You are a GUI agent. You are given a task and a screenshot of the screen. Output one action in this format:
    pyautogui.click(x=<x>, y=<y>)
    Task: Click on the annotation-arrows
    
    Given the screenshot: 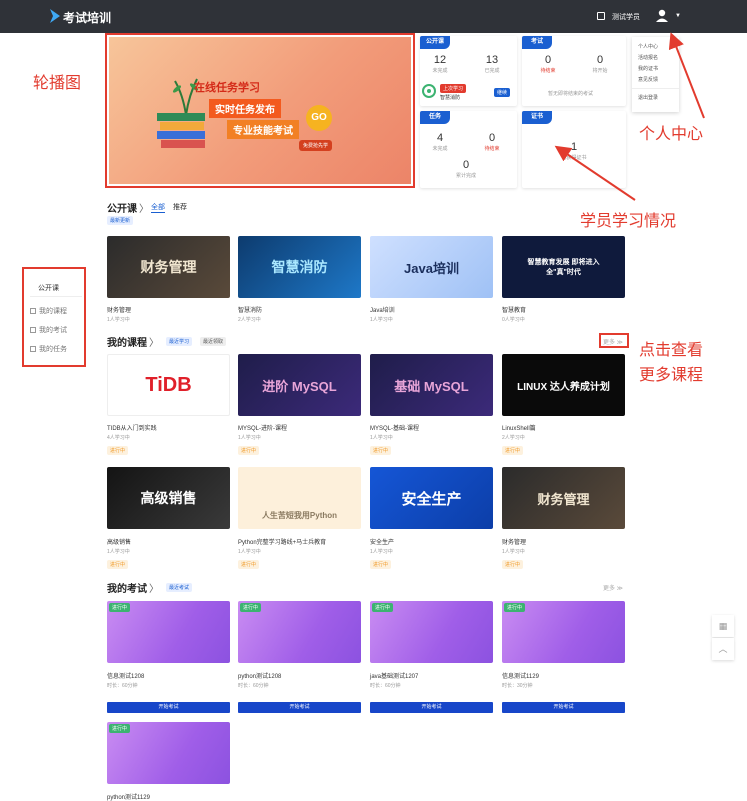 What is the action you would take?
    pyautogui.click(x=629, y=116)
    